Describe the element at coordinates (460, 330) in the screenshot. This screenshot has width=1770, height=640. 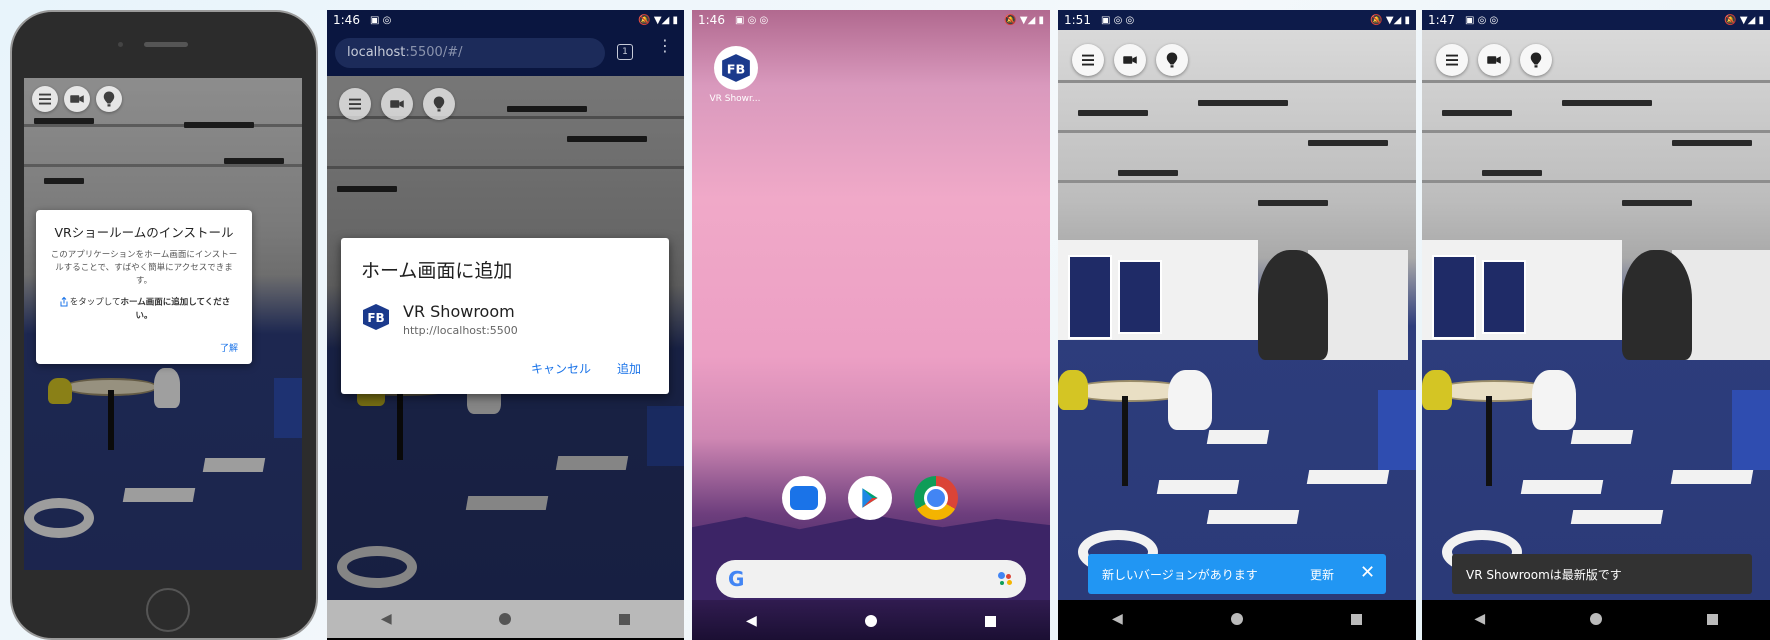
I see `app-url: http://localhost:5500` at that location.